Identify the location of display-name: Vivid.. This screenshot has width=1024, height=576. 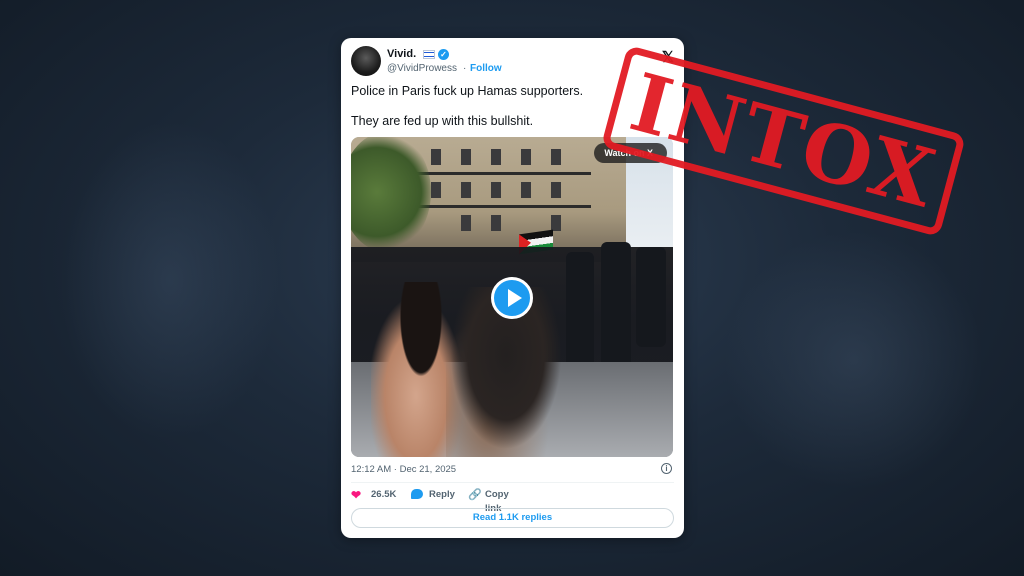
(401, 54).